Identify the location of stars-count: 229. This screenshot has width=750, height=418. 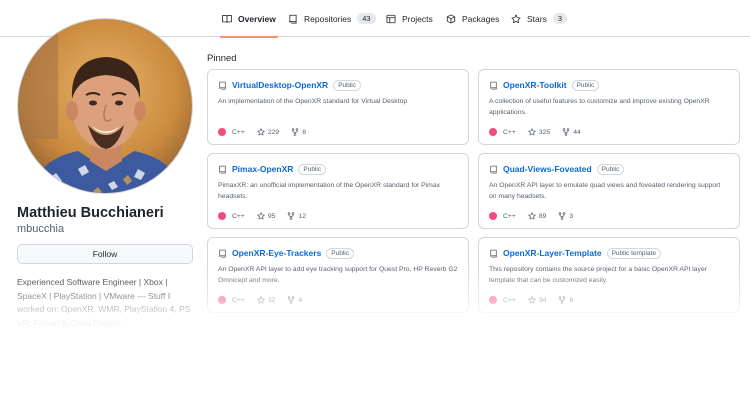
(273, 132).